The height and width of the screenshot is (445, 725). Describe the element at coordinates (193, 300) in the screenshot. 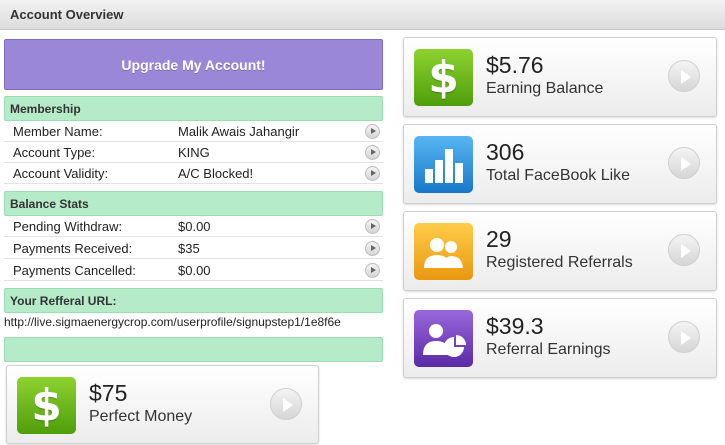

I see `referral-url-heading: Your Refferal URL:` at that location.